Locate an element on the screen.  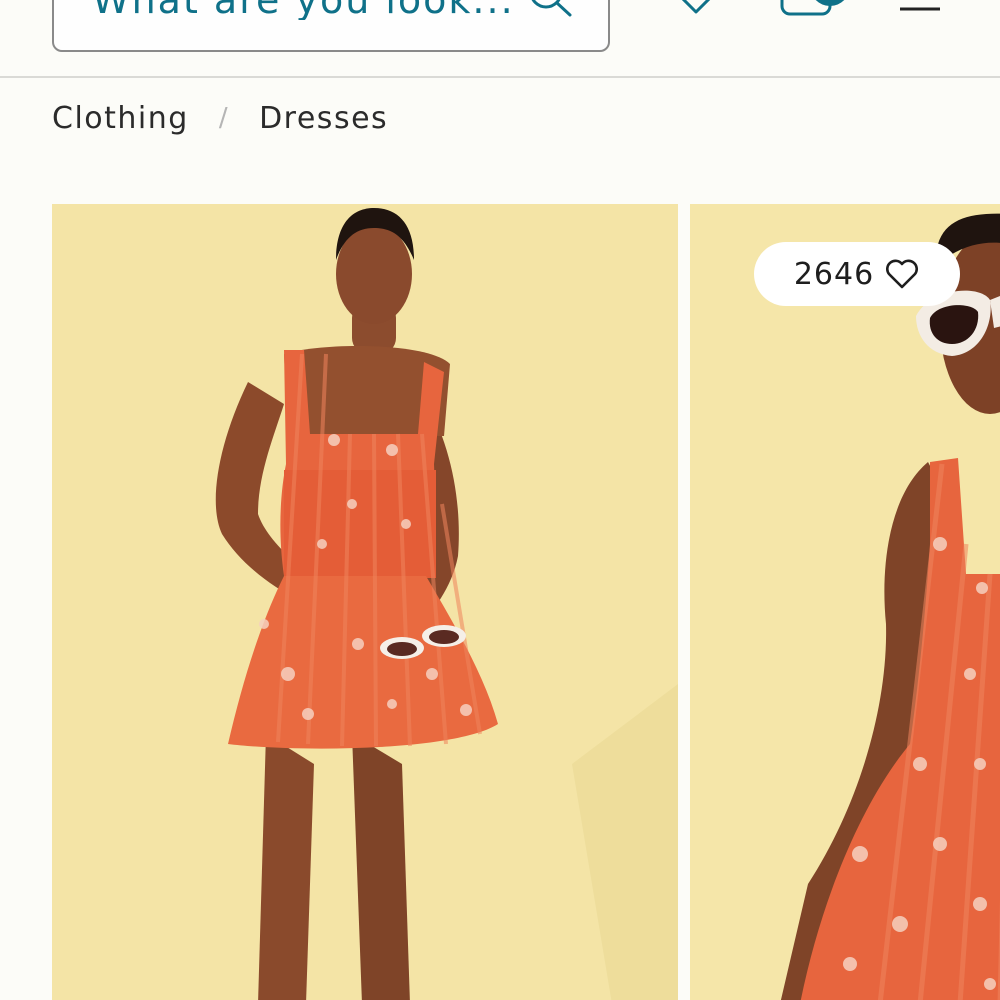
heart-icon is located at coordinates (696, 8).